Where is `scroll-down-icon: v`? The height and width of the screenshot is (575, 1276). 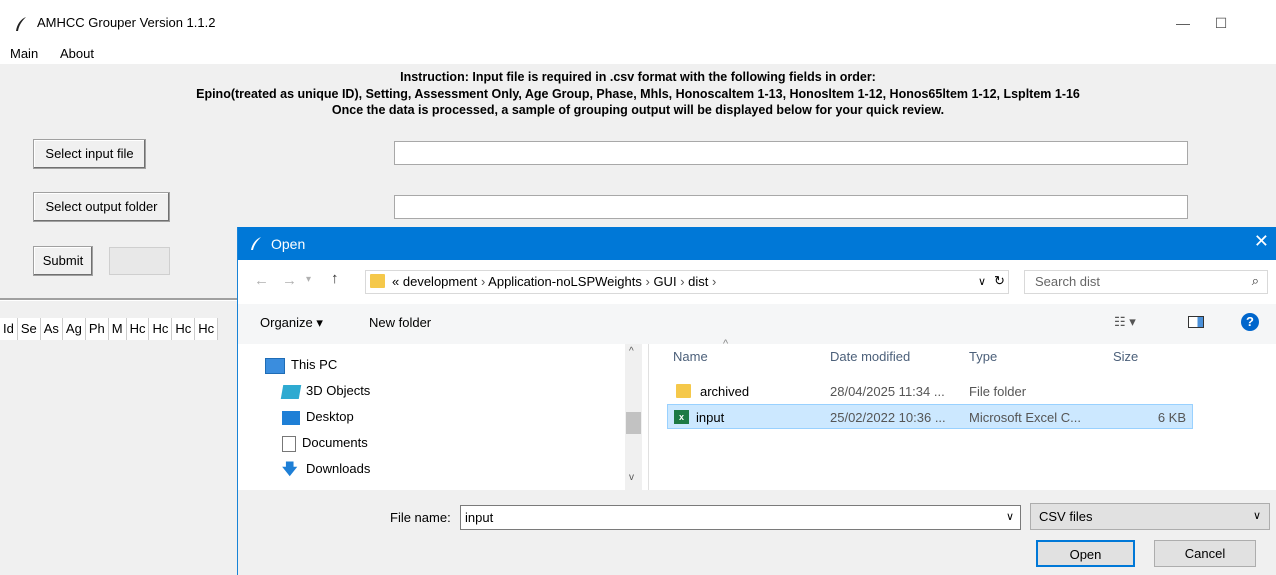
scroll-down-icon: v is located at coordinates (631, 477).